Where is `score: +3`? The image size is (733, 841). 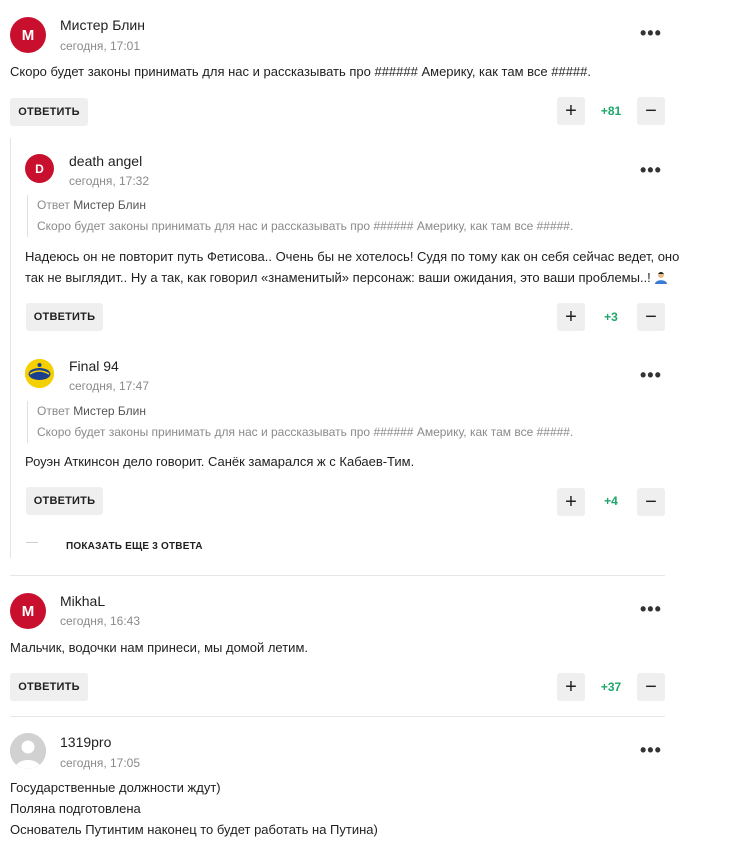 score: +3 is located at coordinates (611, 317).